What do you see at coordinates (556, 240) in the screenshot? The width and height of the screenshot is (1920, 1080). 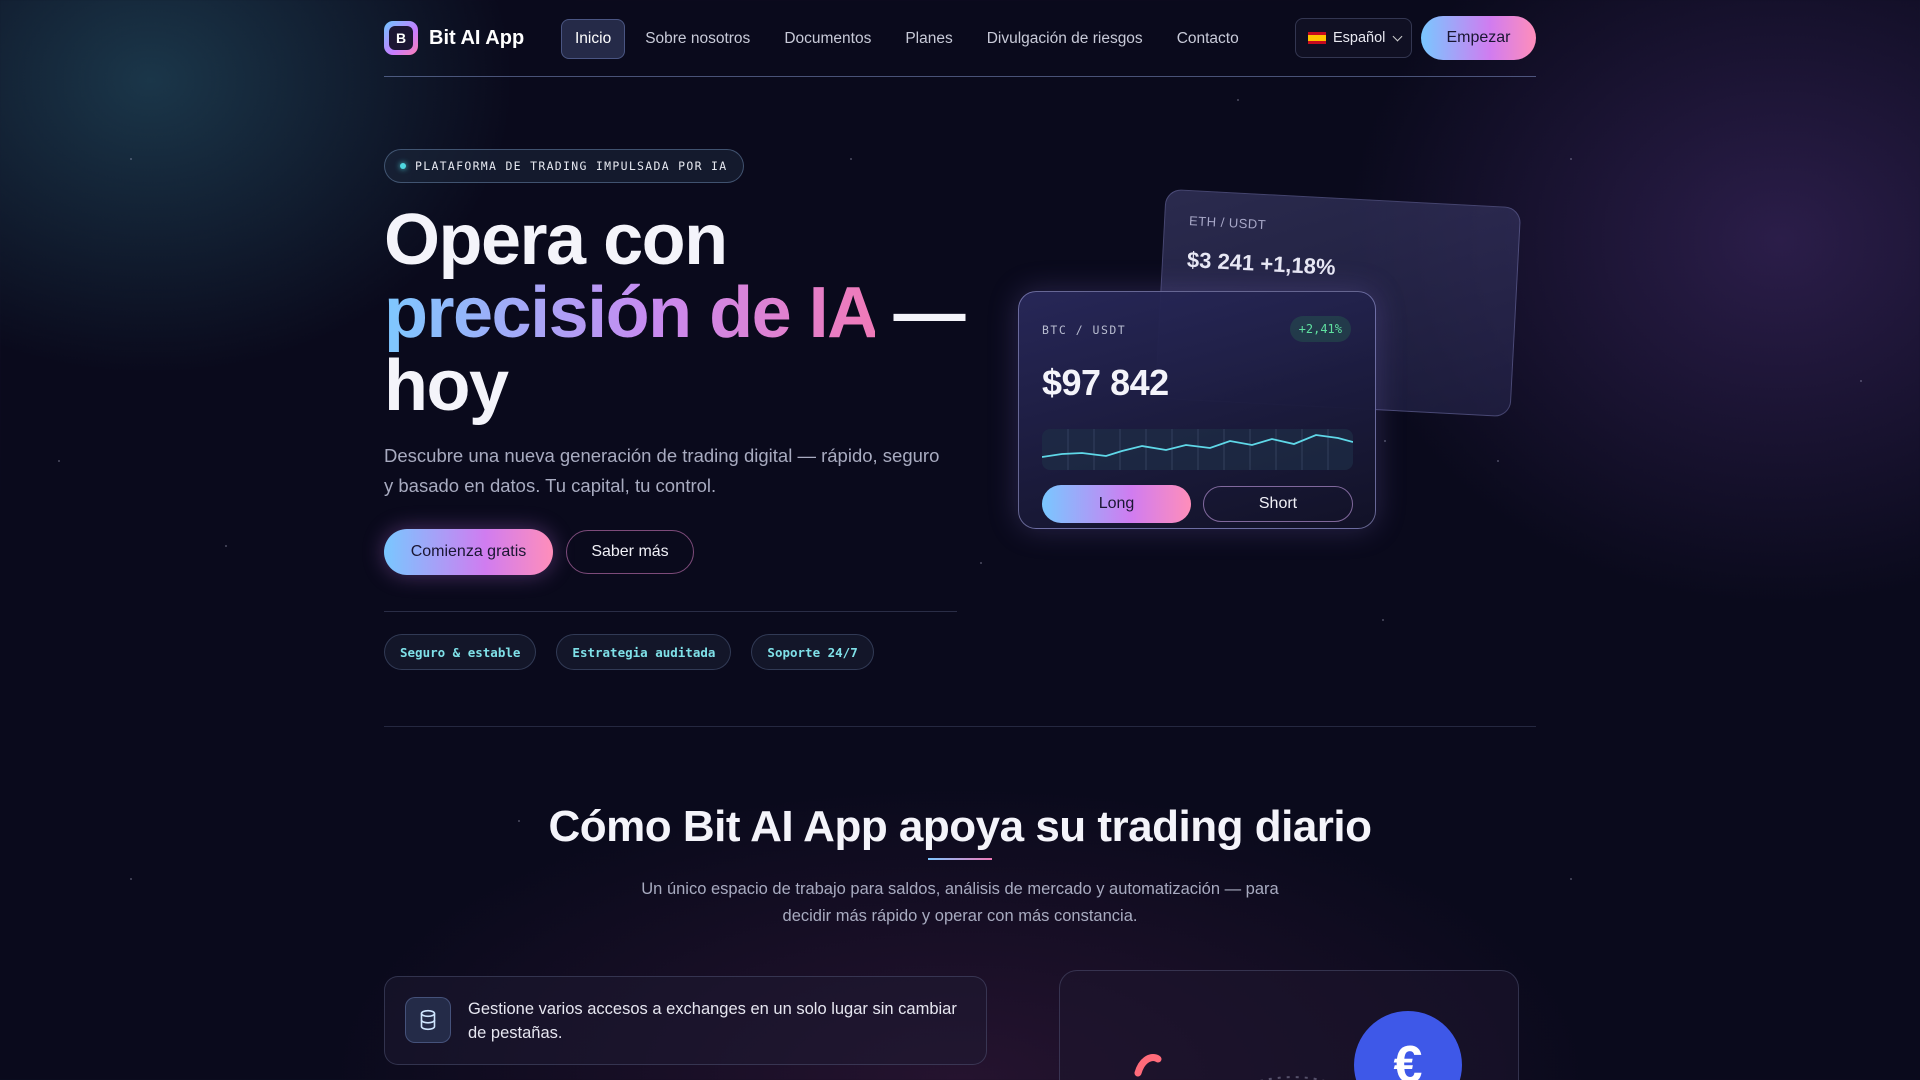 I see `hero-title-line1: Opera con` at bounding box center [556, 240].